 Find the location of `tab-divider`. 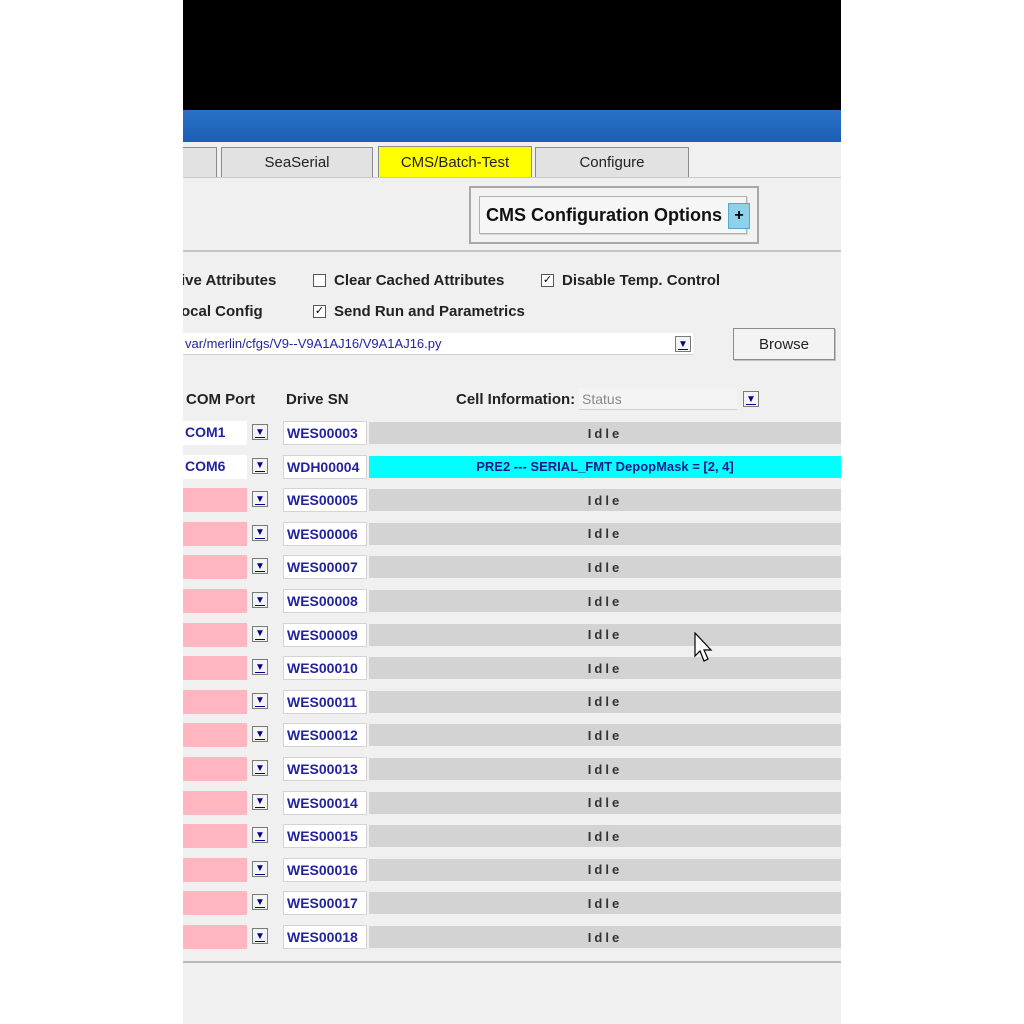

tab-divider is located at coordinates (512, 177).